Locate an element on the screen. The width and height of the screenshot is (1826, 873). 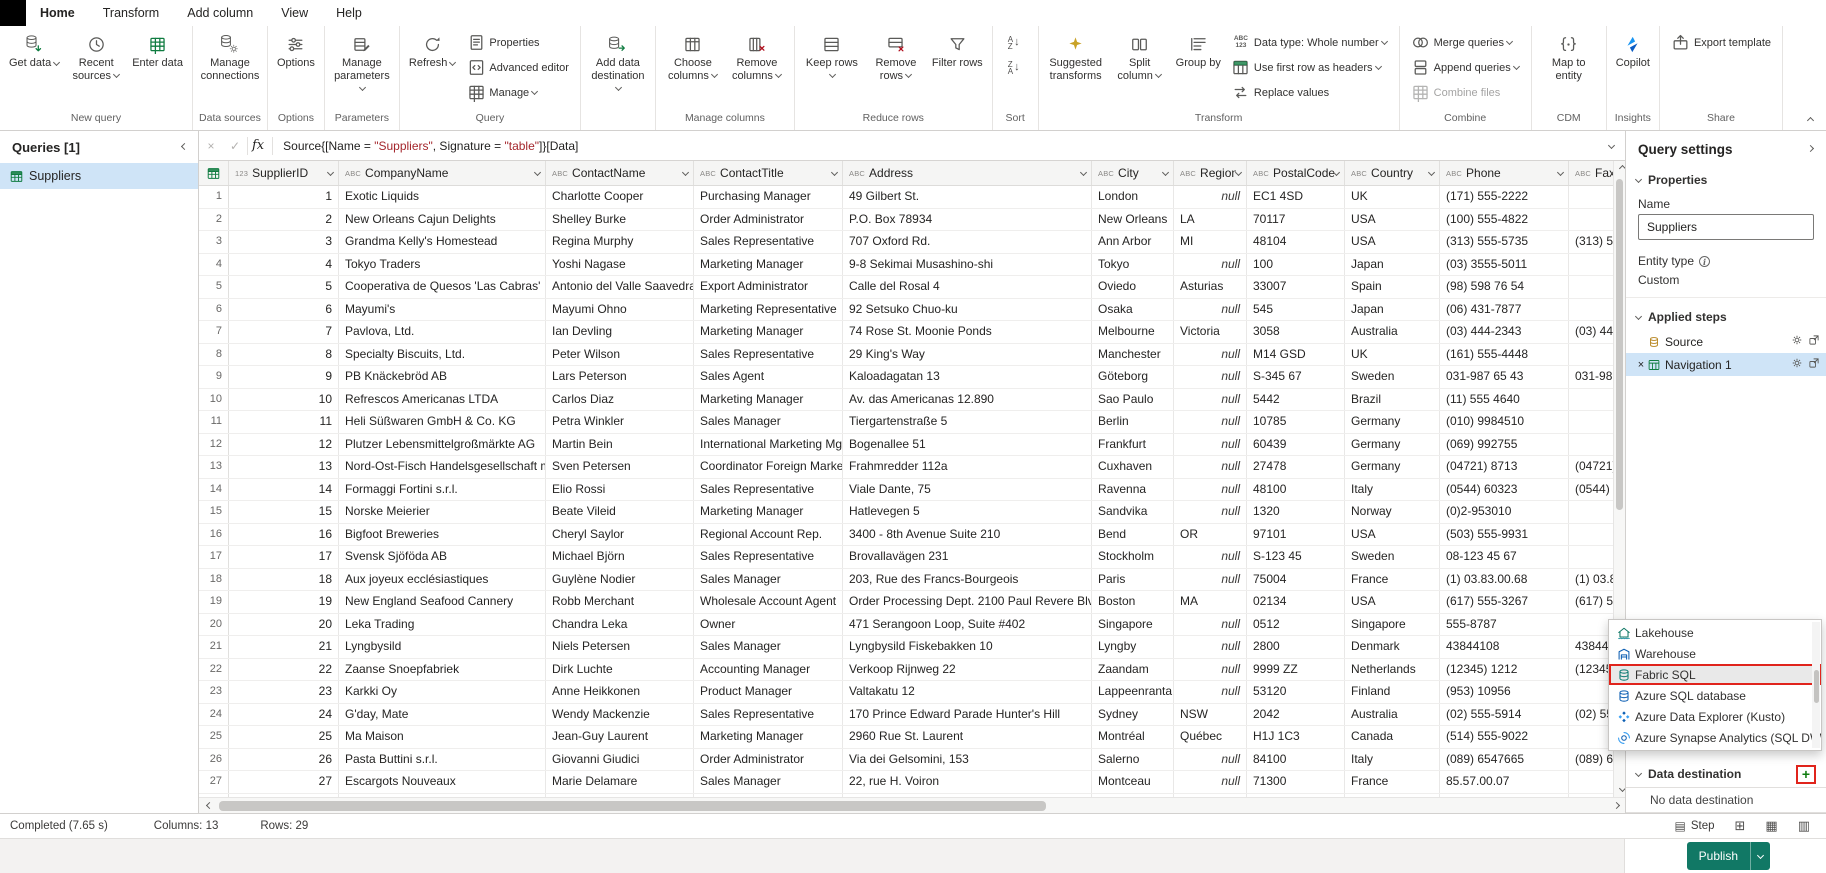
table-cell: USA is located at coordinates (1392, 534).